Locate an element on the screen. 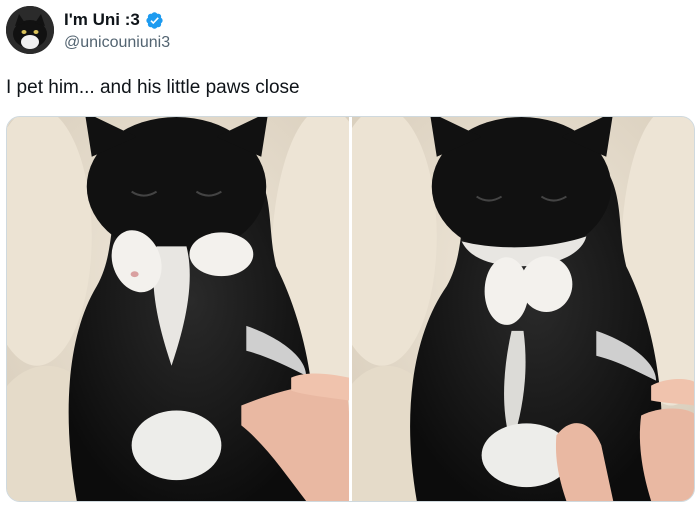 This screenshot has width=700, height=527. display-name: I'm Uni :3 is located at coordinates (102, 20).